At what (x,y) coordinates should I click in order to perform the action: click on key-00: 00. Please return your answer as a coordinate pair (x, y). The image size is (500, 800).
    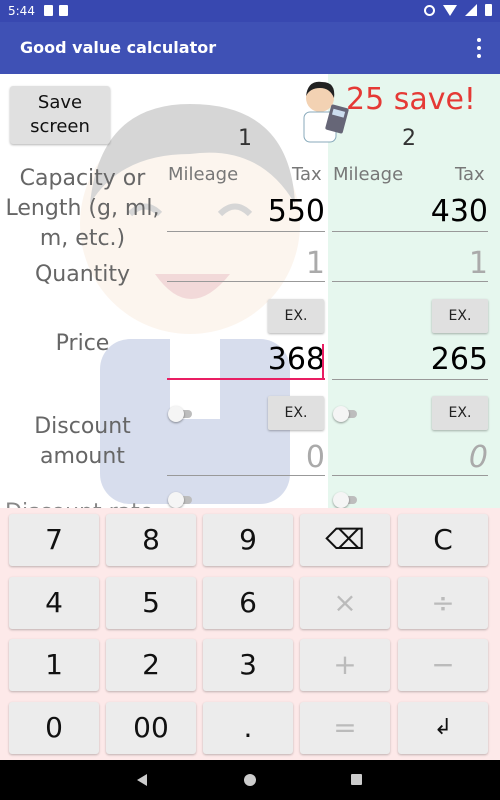
    Looking at the image, I should click on (151, 728).